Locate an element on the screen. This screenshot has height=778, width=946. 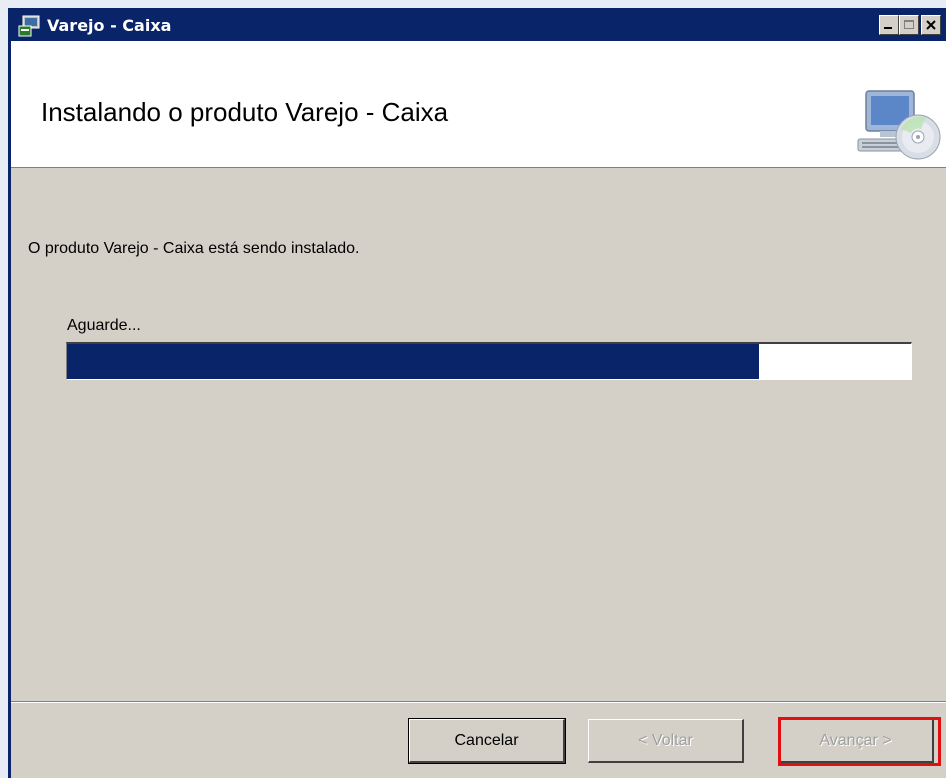
progress-fill is located at coordinates (413, 361).